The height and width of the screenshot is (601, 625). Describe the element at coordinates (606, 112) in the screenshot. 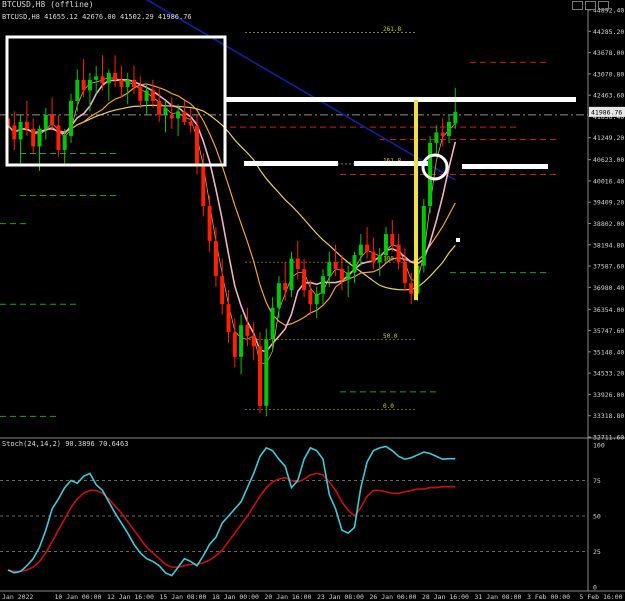

I see `current-price-label: 41986.76` at that location.